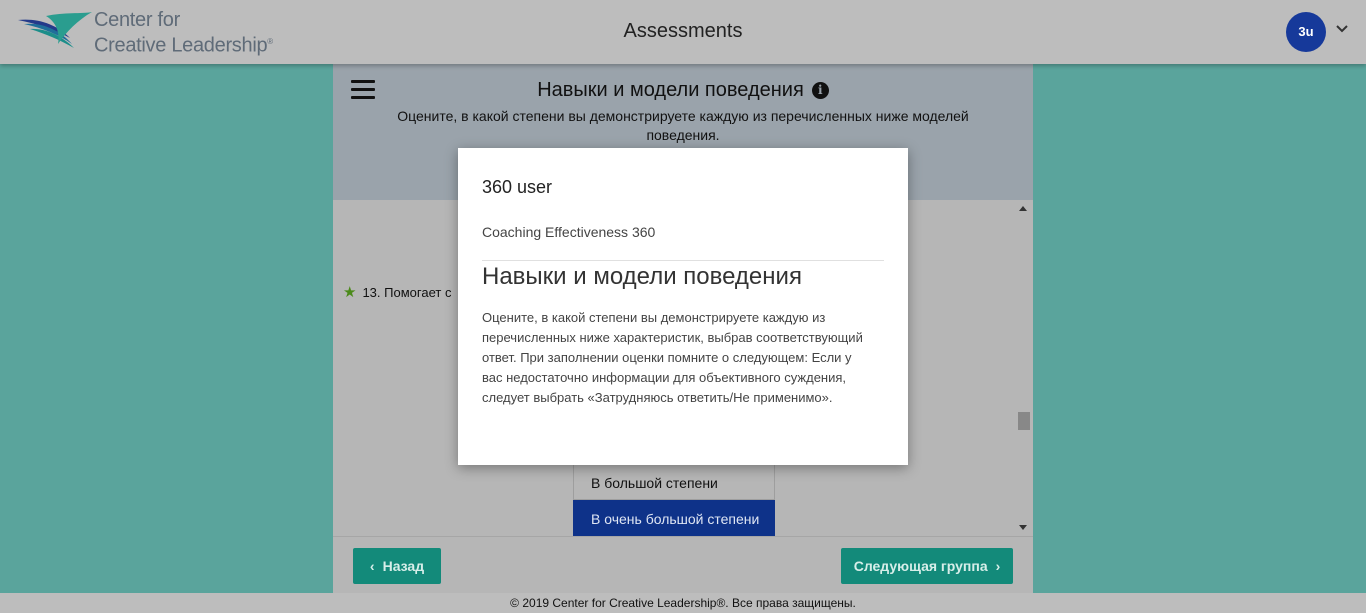  What do you see at coordinates (642, 276) in the screenshot?
I see `modal-title: Навыки и модели поведения` at bounding box center [642, 276].